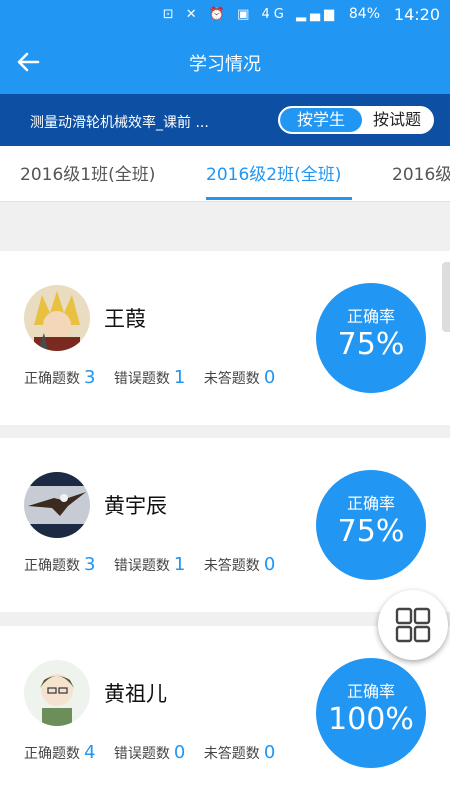 The width and height of the screenshot is (450, 800). I want to click on correct-count: 4, so click(90, 752).